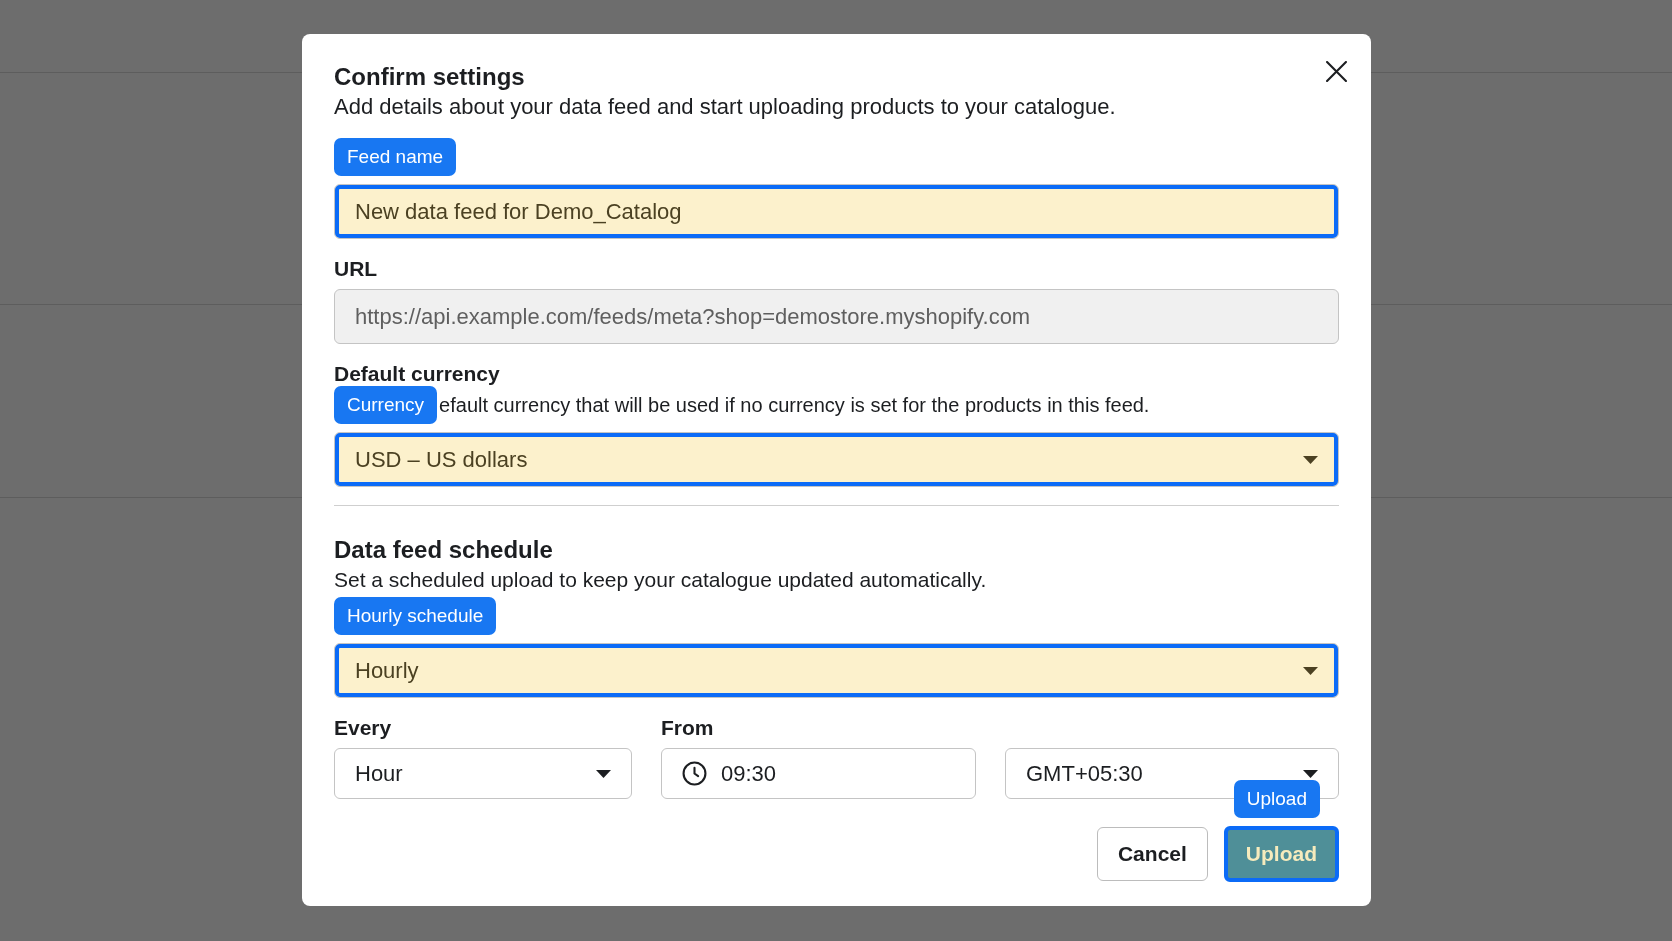  I want to click on annotation-tag: Hourly schedule, so click(415, 616).